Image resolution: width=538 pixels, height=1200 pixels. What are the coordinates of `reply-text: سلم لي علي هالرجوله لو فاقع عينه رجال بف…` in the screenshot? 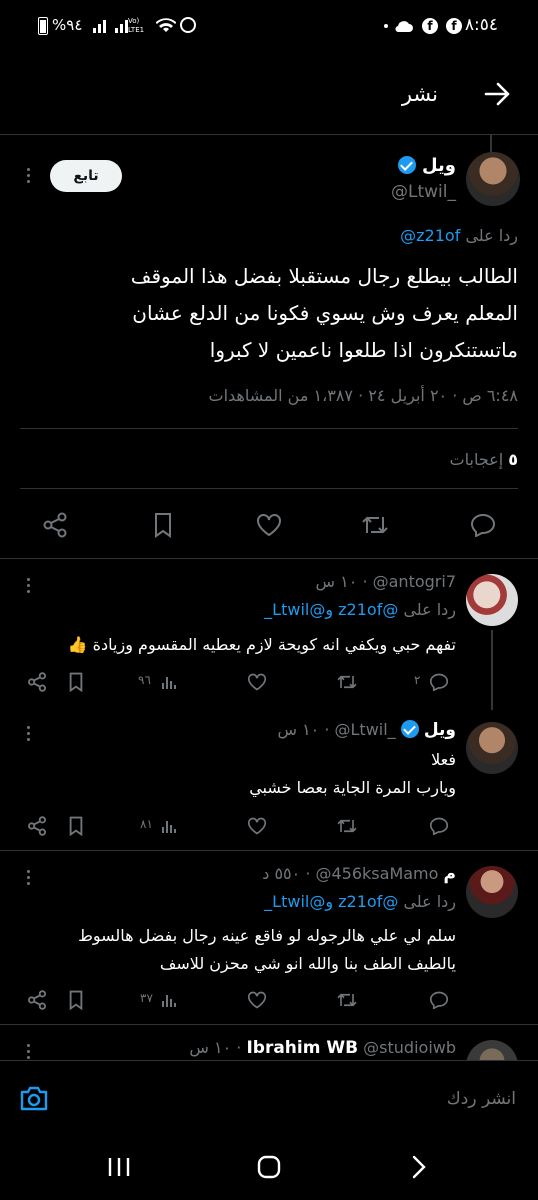 It's located at (236, 950).